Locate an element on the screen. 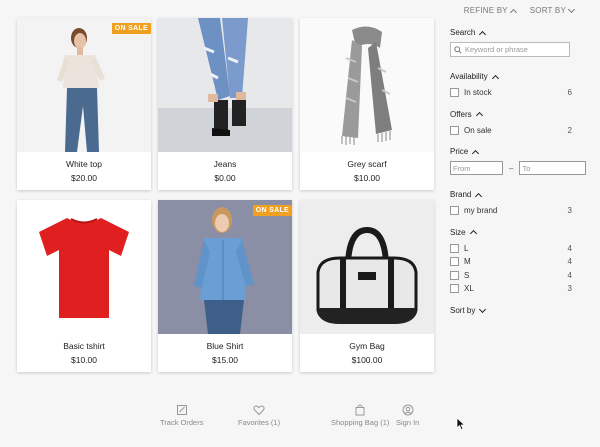 This screenshot has height=447, width=600. product-name: Jeans is located at coordinates (225, 164).